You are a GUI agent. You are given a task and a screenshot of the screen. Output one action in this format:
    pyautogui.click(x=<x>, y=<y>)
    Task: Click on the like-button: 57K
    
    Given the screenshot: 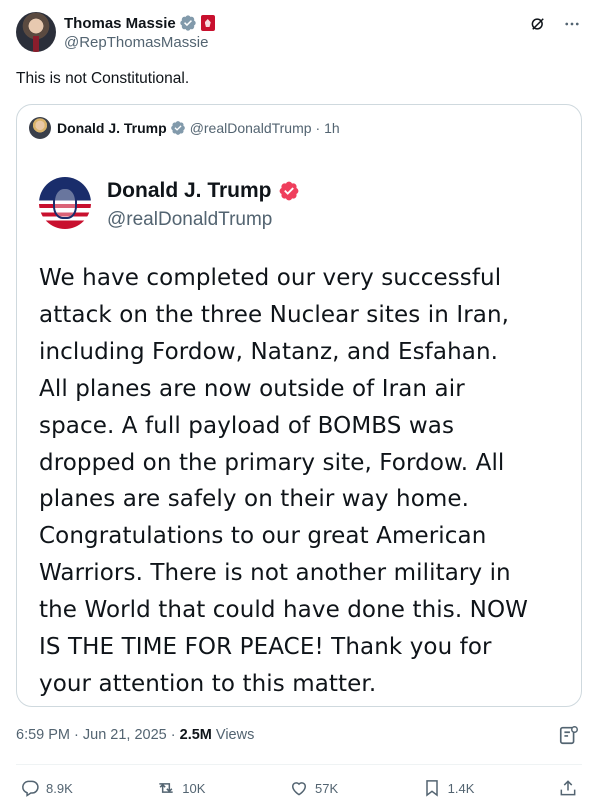 What is the action you would take?
    pyautogui.click(x=313, y=788)
    